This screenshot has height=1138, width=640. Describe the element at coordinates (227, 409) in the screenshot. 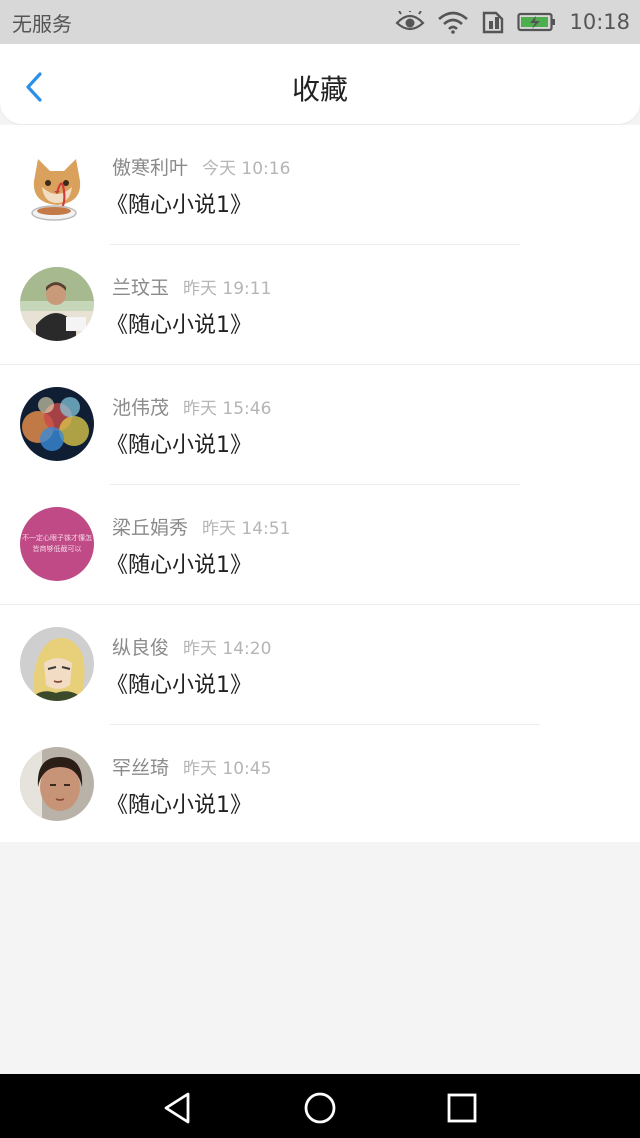

I see `timestamp: 昨天 15:46` at that location.